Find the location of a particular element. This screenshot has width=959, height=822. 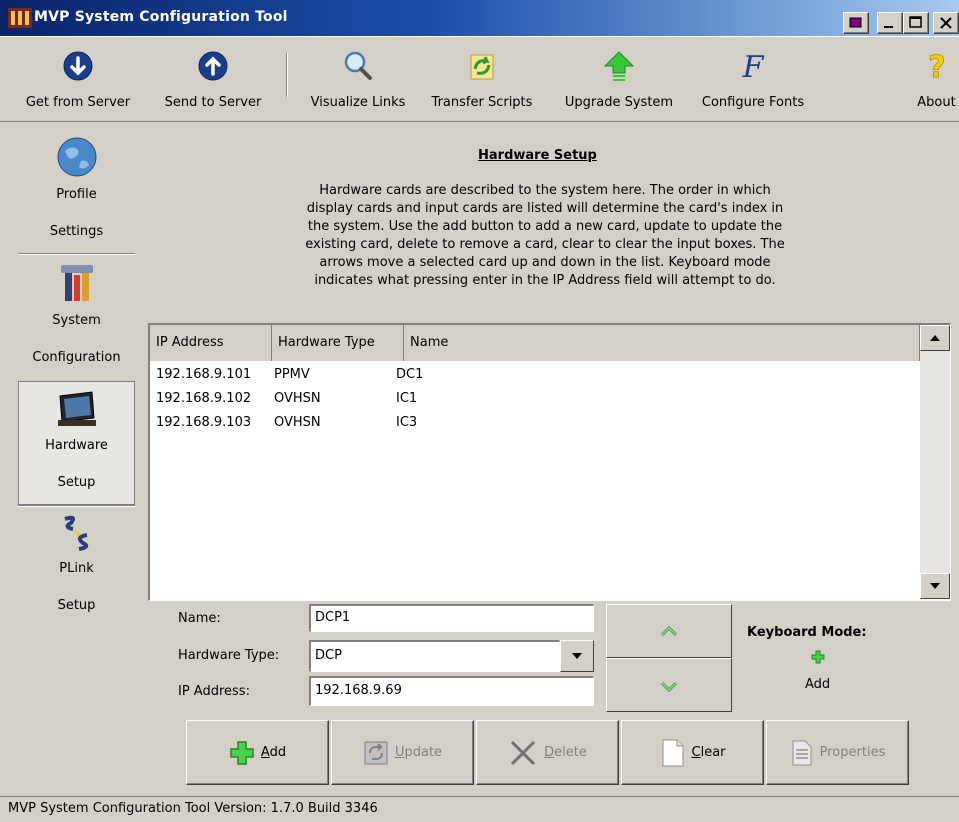

hardware-type-select: DCP is located at coordinates (434, 656).